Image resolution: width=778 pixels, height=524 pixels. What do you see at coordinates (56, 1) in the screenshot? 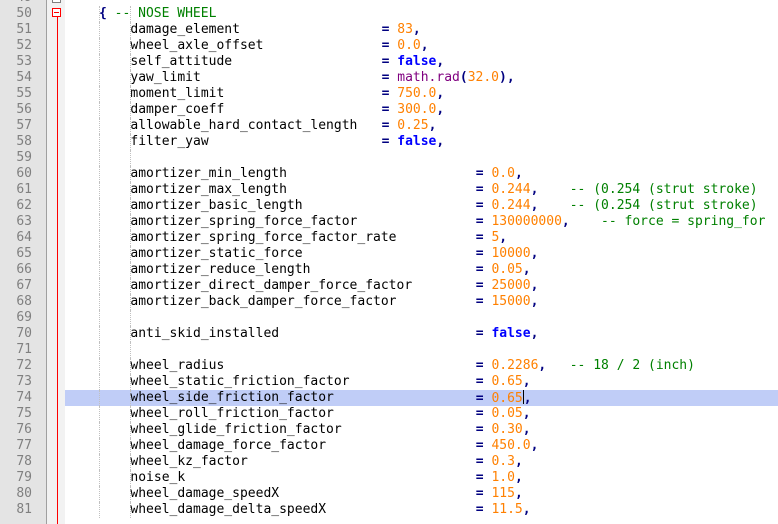
I see `fold-box-icon` at bounding box center [56, 1].